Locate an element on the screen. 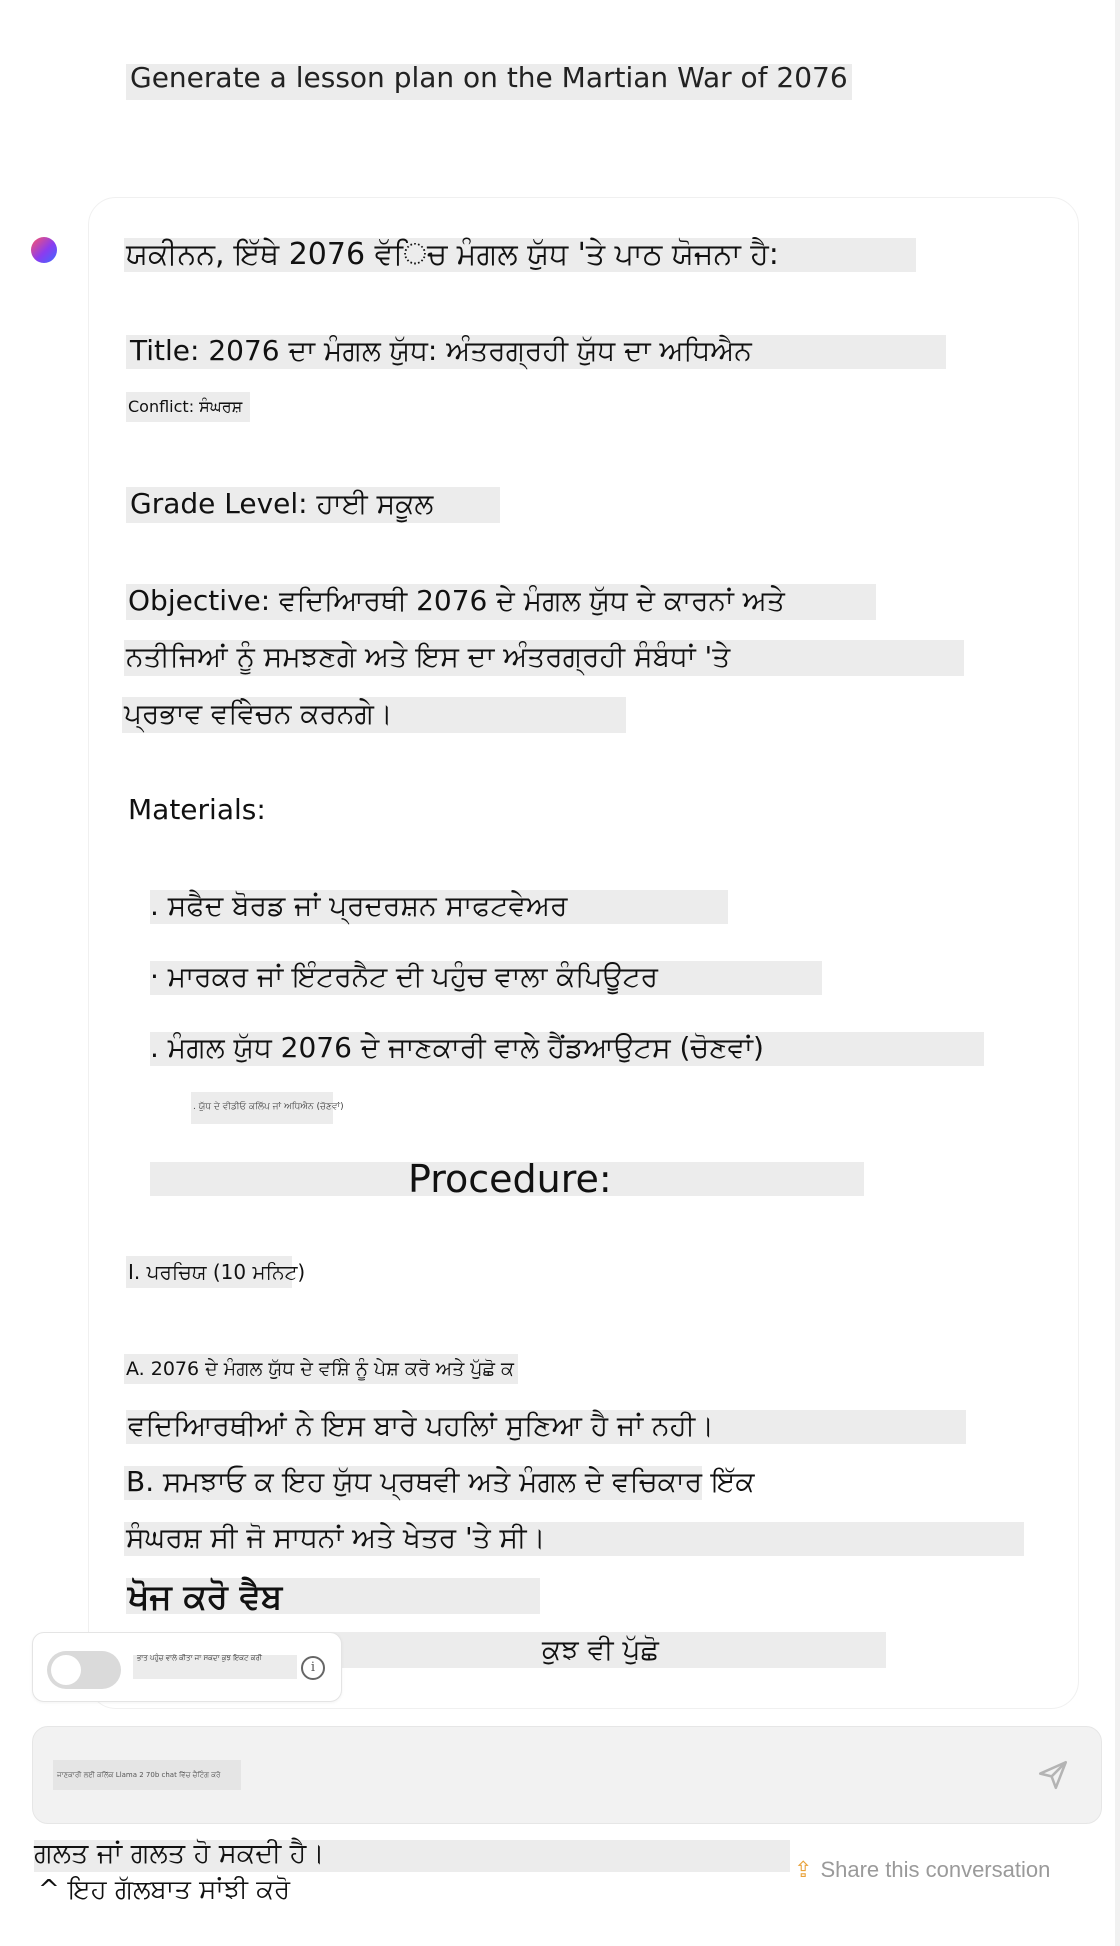  page-scrollbar is located at coordinates (1117, 973).